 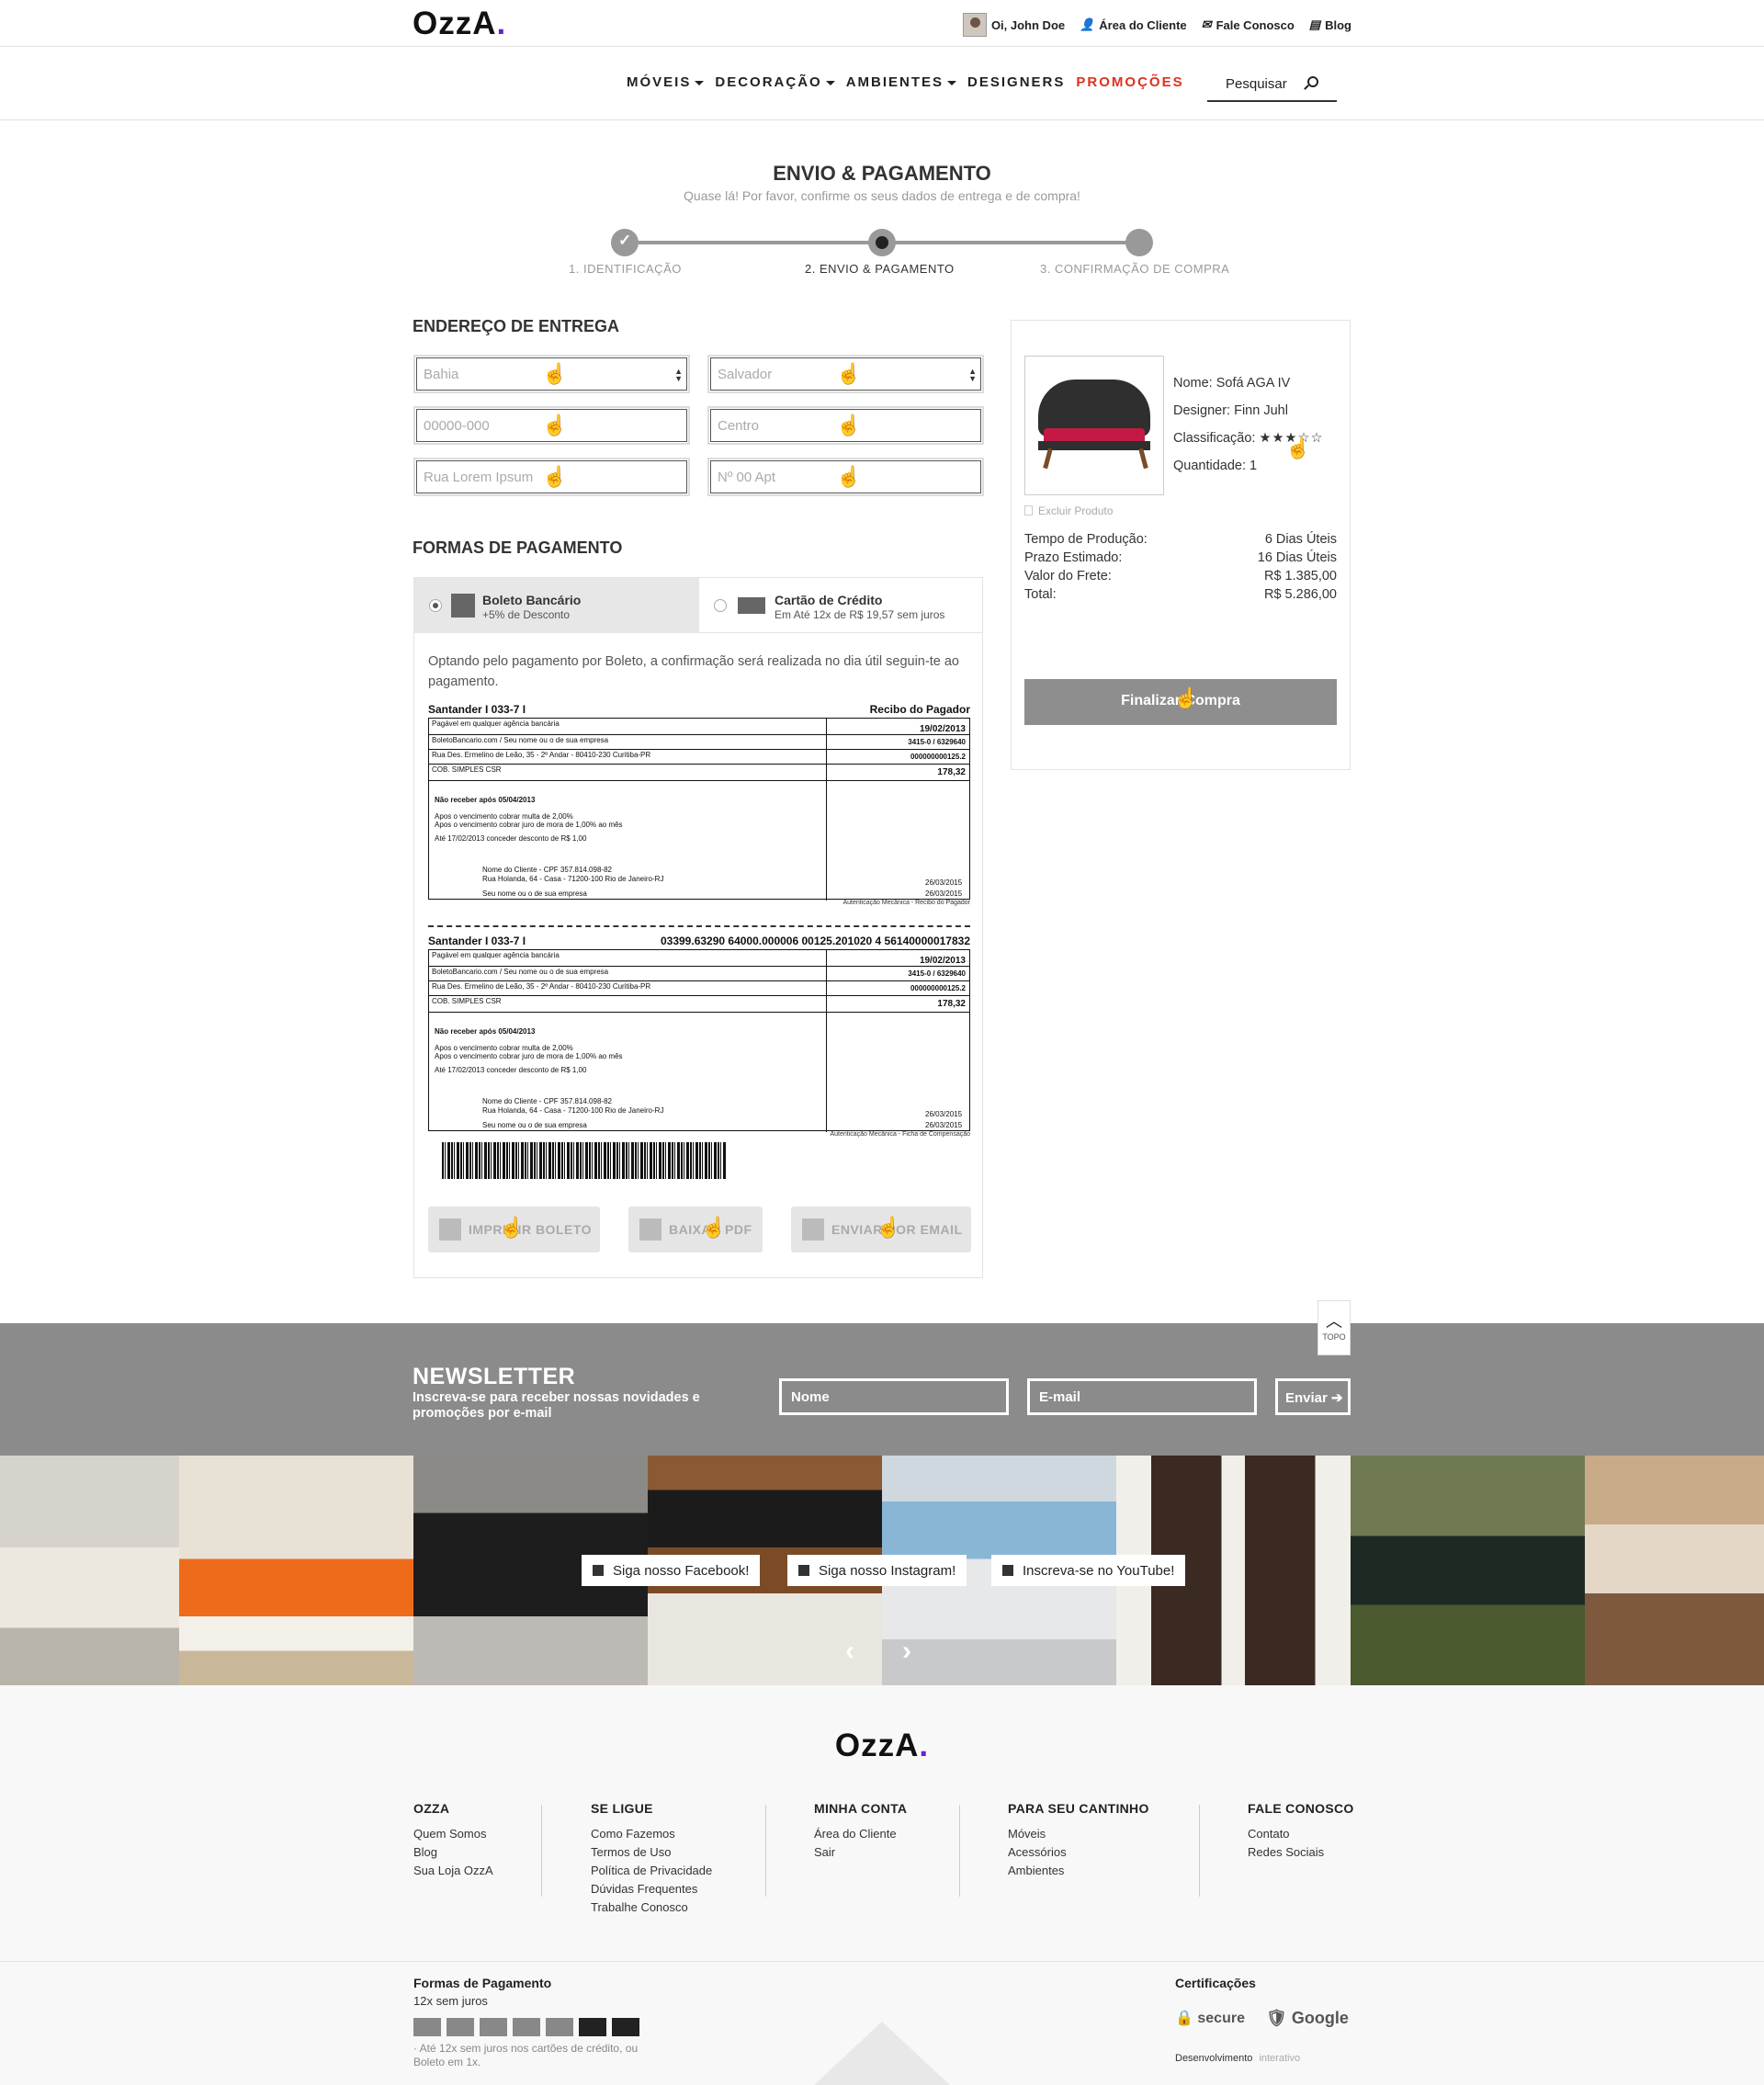 I want to click on google-safe-browsing-seal: 🛡 Google, so click(x=1308, y=2019).